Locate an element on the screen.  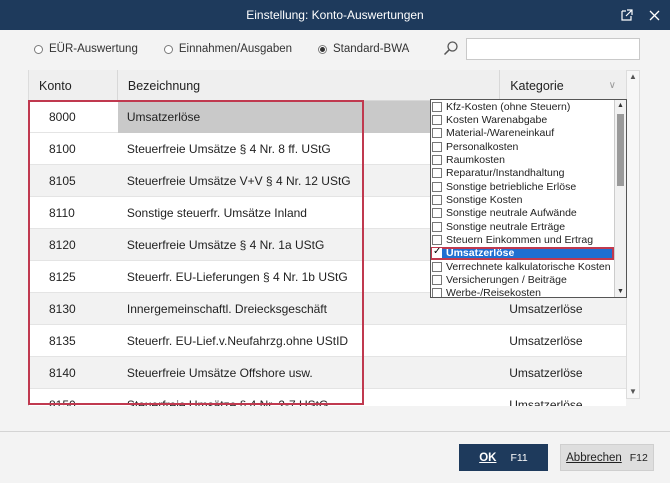
radio-euer-label: EÜR-Auswertung is located at coordinates (93, 49).